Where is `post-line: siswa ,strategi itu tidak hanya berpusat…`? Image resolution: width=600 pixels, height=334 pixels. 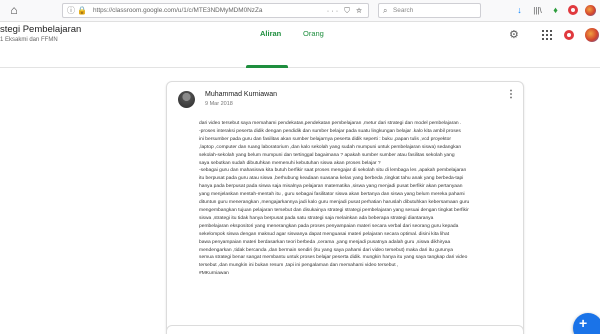 post-line: siswa ,strategi itu tidak hanya berpusat… is located at coordinates (316, 218).